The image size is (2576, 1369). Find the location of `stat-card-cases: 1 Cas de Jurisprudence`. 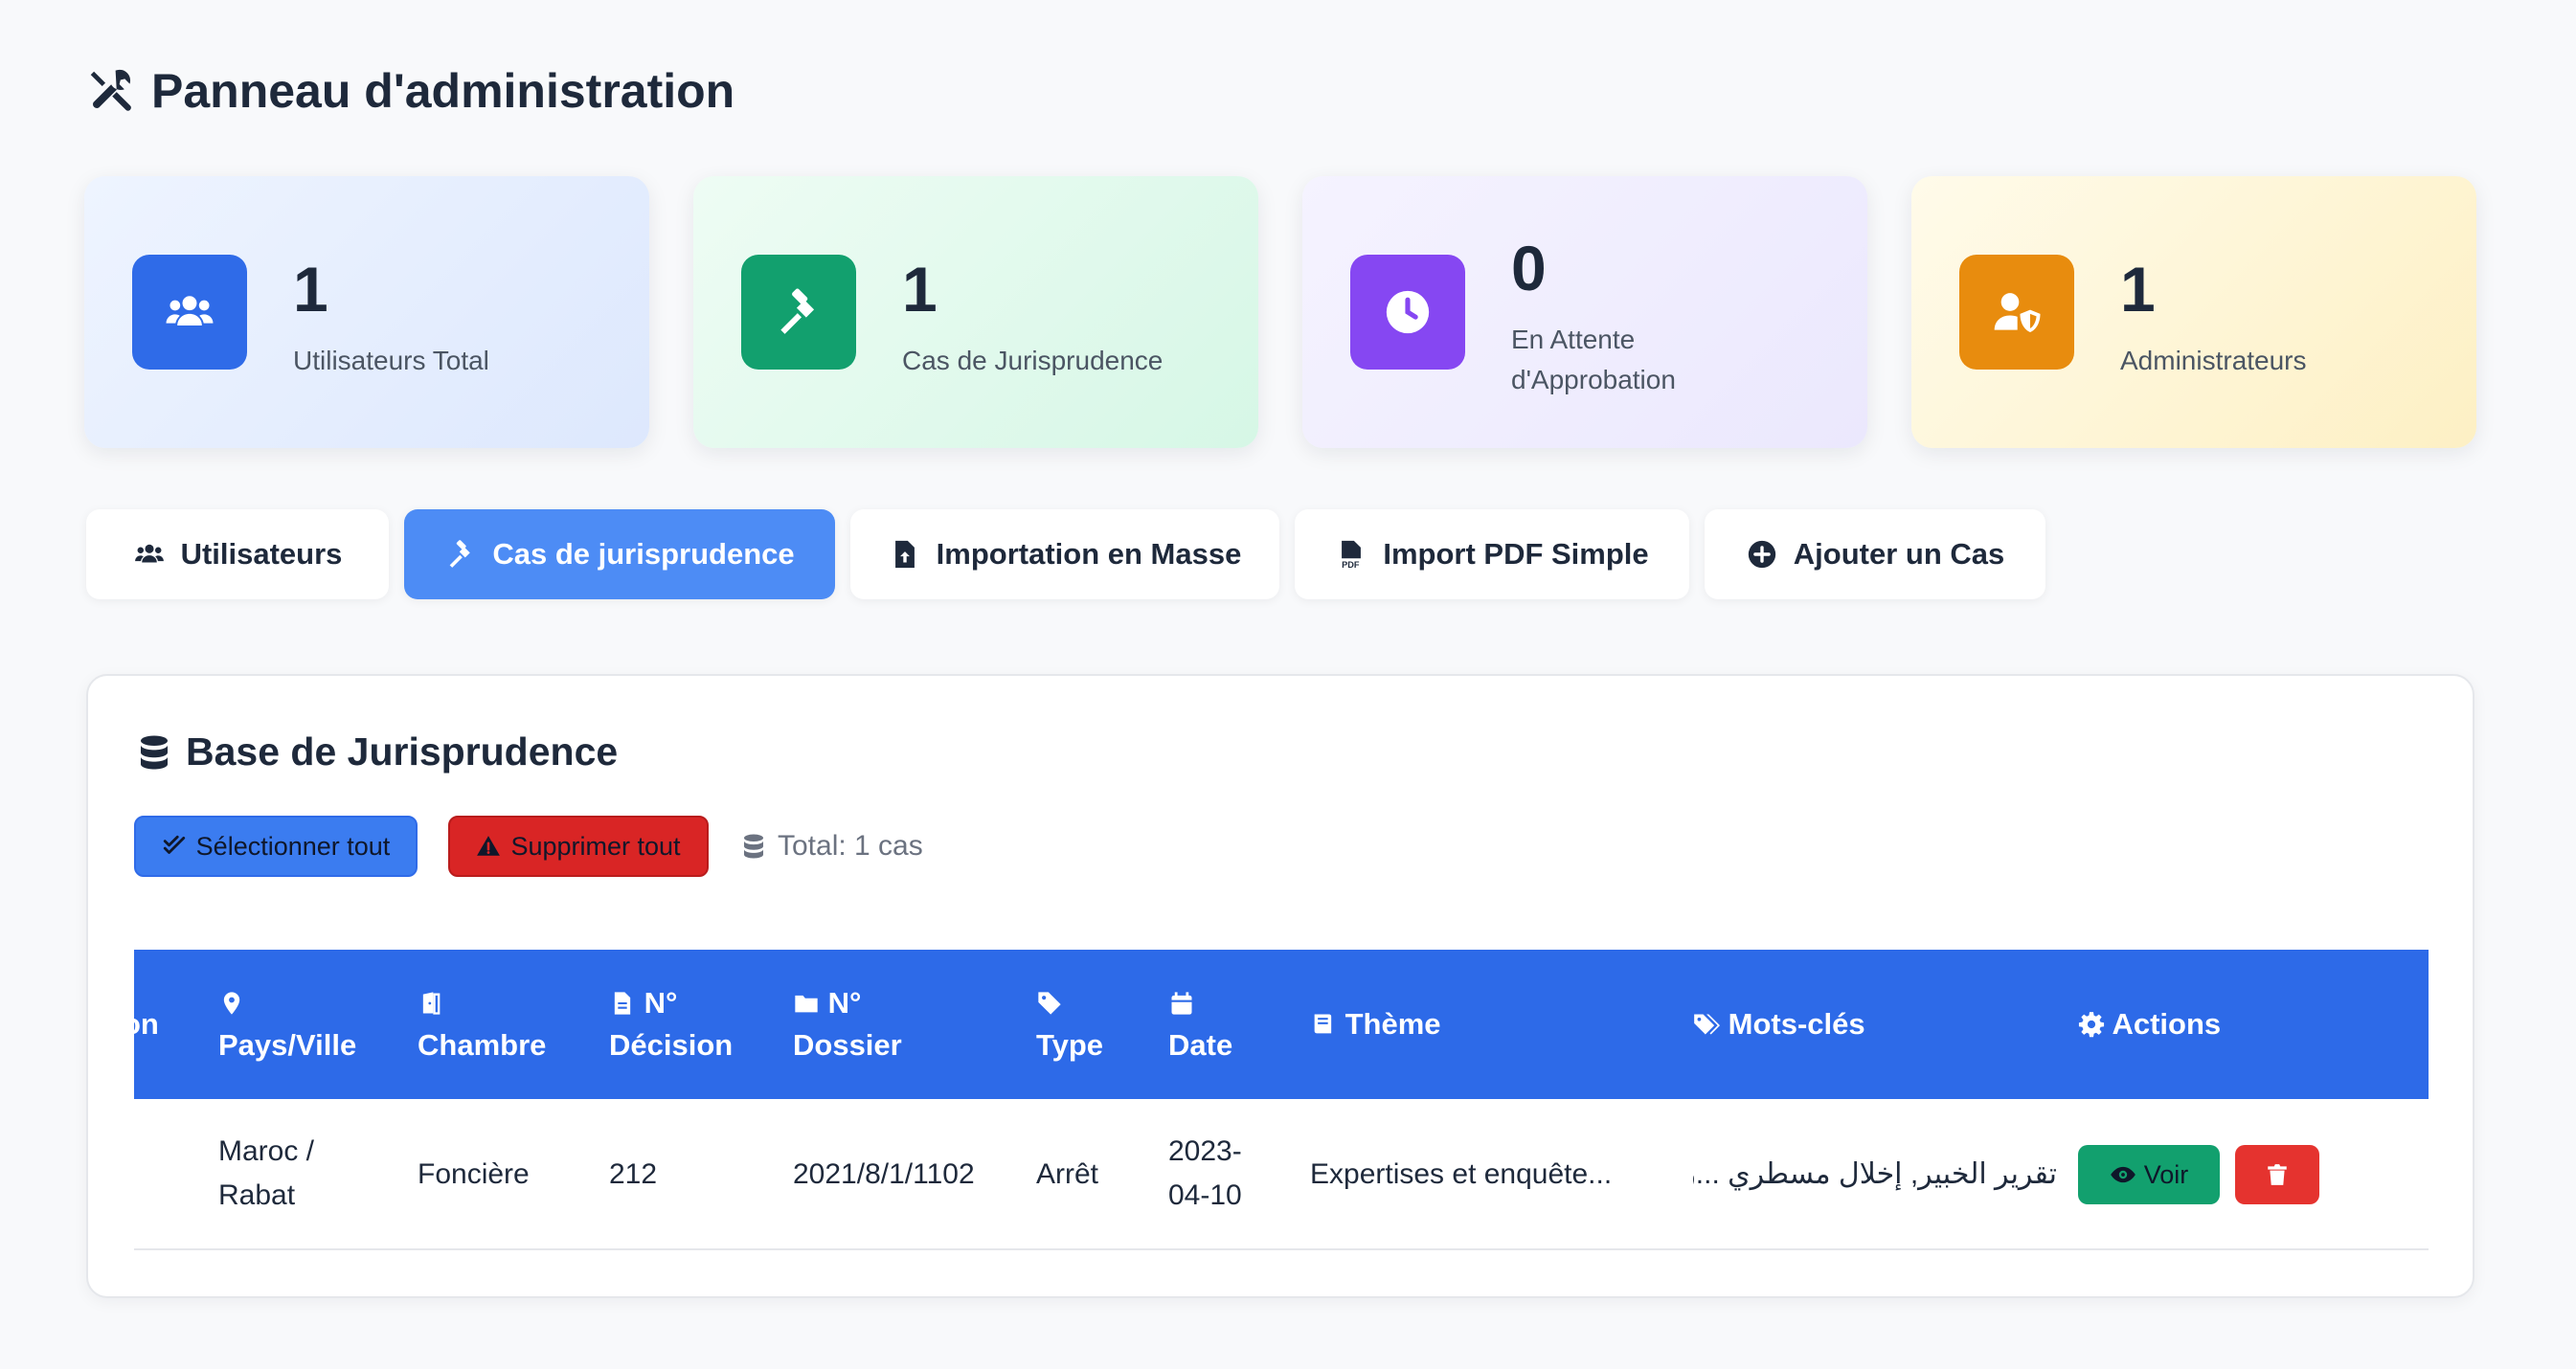

stat-card-cases: 1 Cas de Jurisprudence is located at coordinates (975, 312).